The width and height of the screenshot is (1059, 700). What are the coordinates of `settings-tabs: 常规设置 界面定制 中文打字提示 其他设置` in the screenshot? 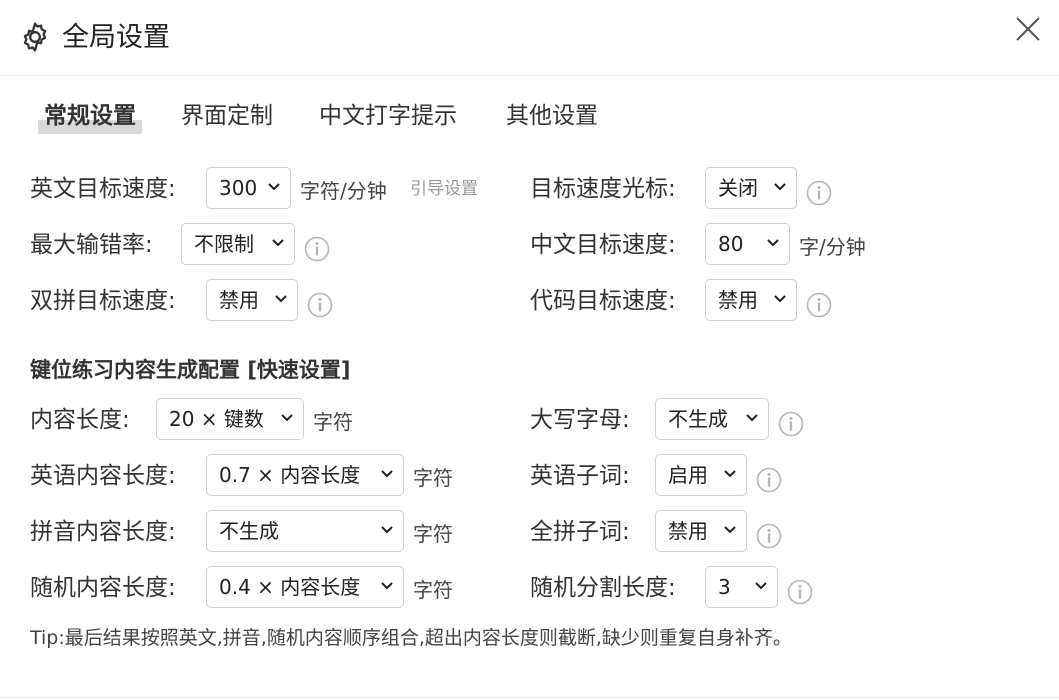 It's located at (529, 118).